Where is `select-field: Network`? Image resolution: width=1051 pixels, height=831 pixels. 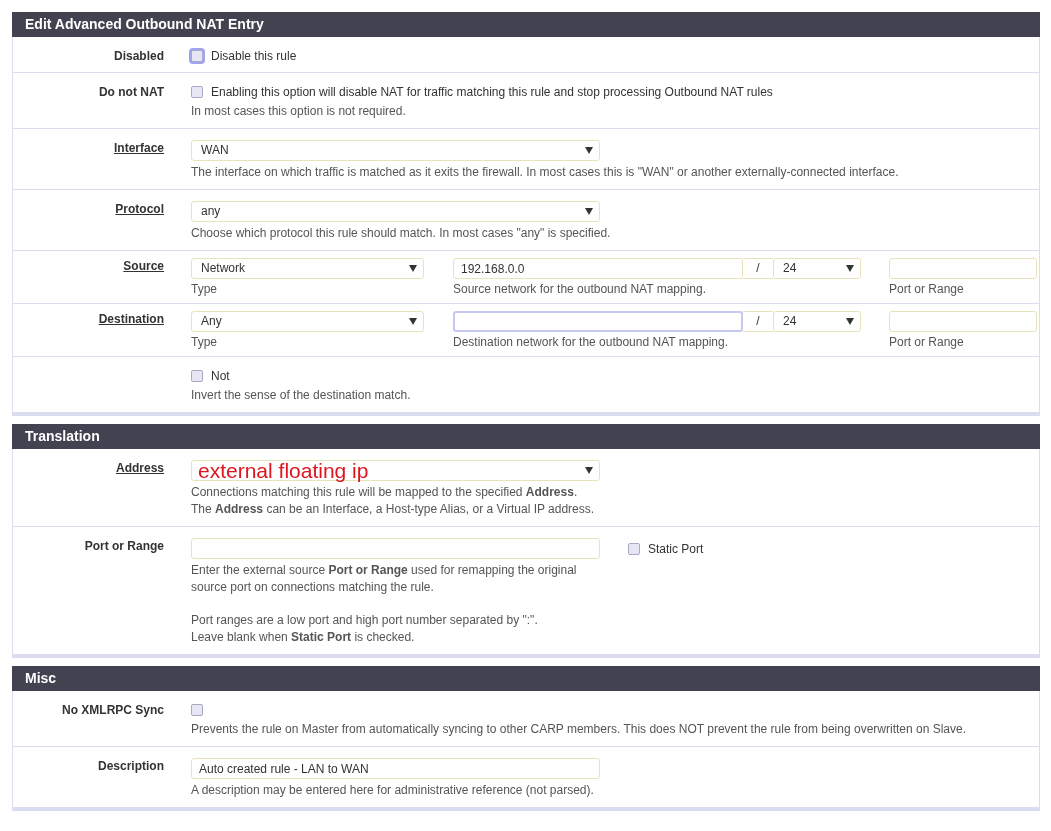 select-field: Network is located at coordinates (307, 268).